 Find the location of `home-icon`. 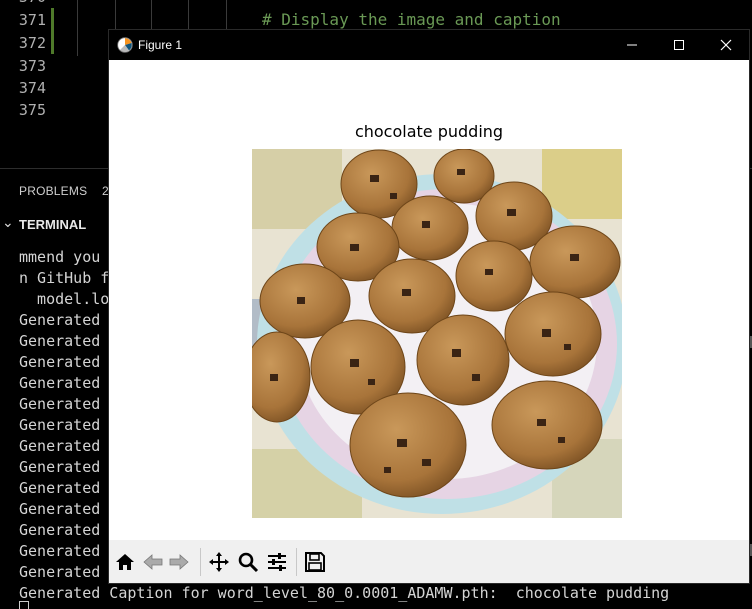

home-icon is located at coordinates (125, 562).